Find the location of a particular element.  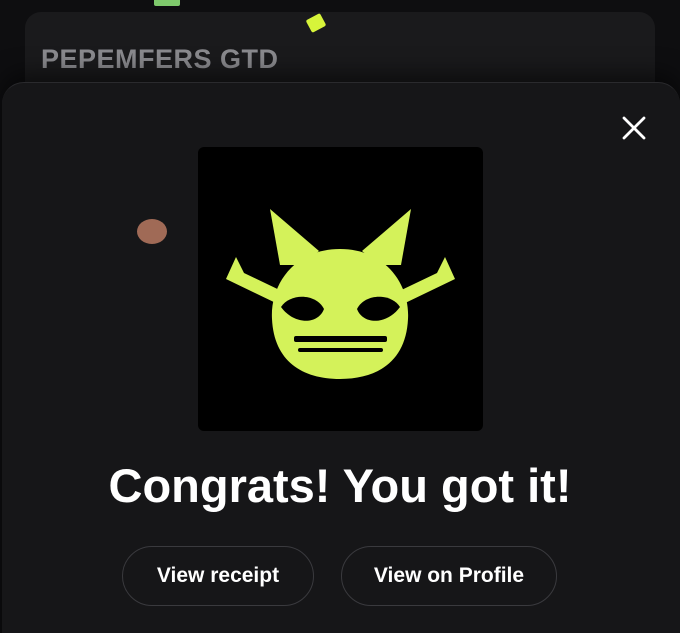

close-icon is located at coordinates (634, 128).